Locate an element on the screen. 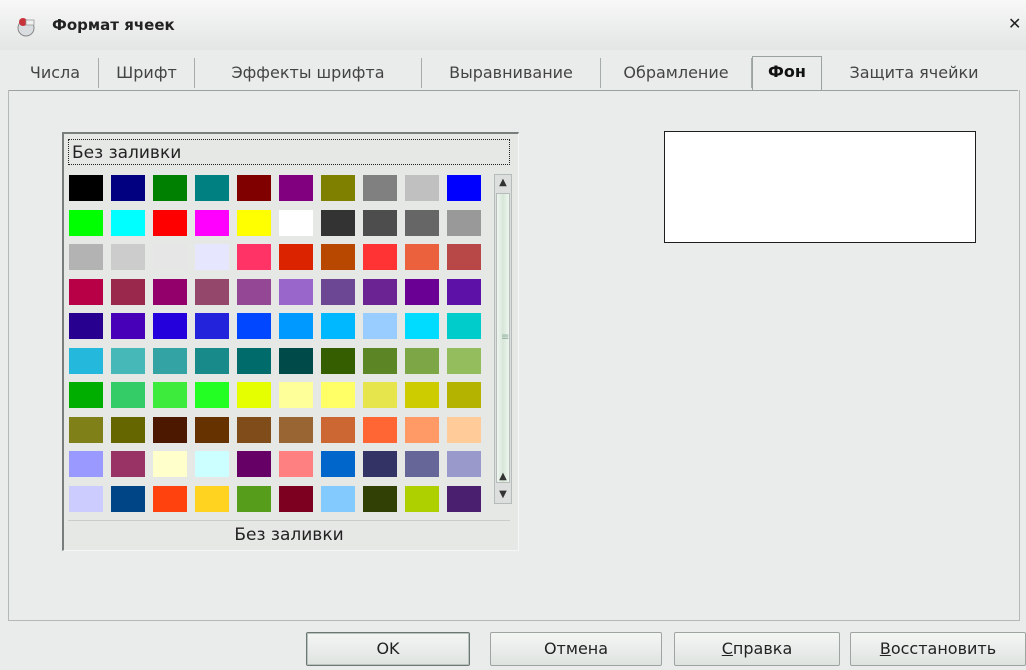  ok-button: OK is located at coordinates (388, 649).